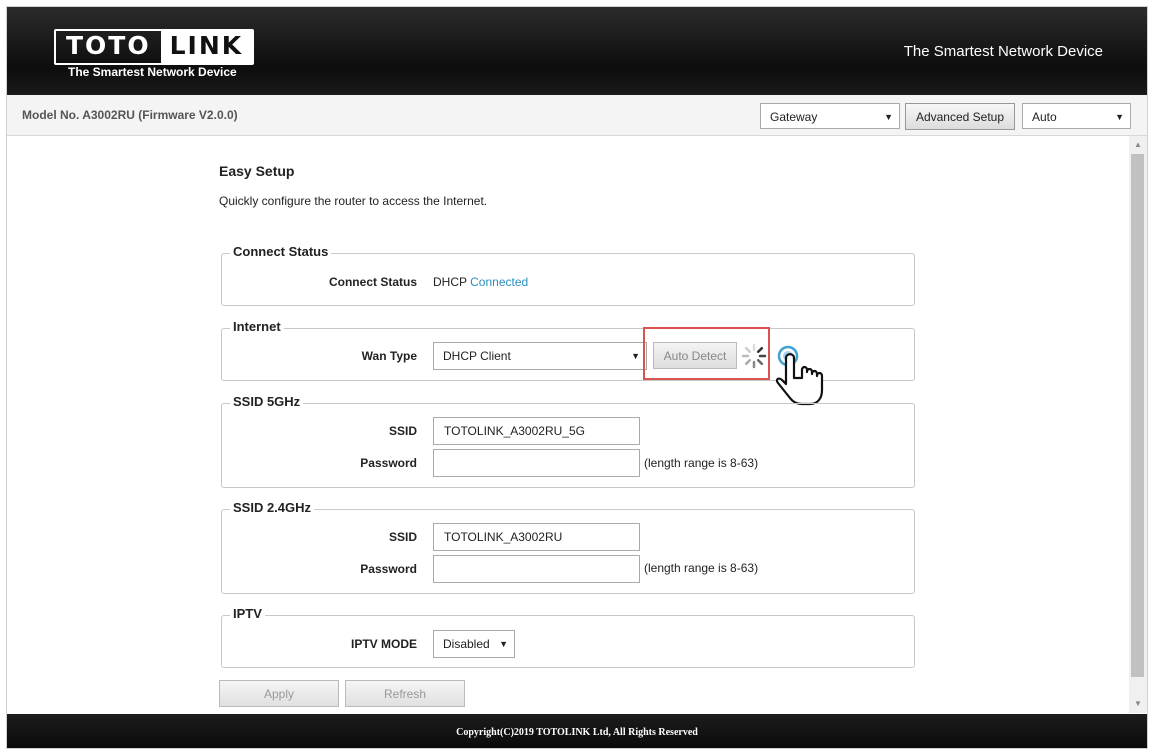 The height and width of the screenshot is (752, 1152). Describe the element at coordinates (536, 537) in the screenshot. I see `ssid-24g-input: TOTOLINK_A3002RU` at that location.